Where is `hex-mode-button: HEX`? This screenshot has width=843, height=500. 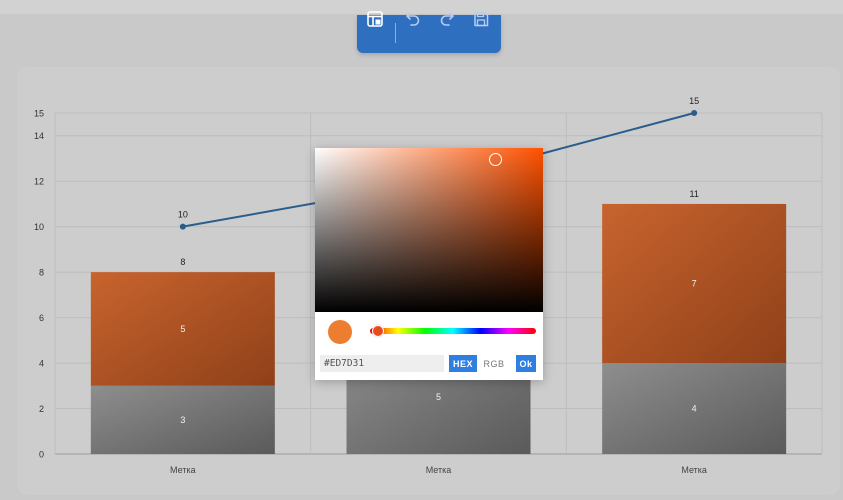 hex-mode-button: HEX is located at coordinates (463, 363).